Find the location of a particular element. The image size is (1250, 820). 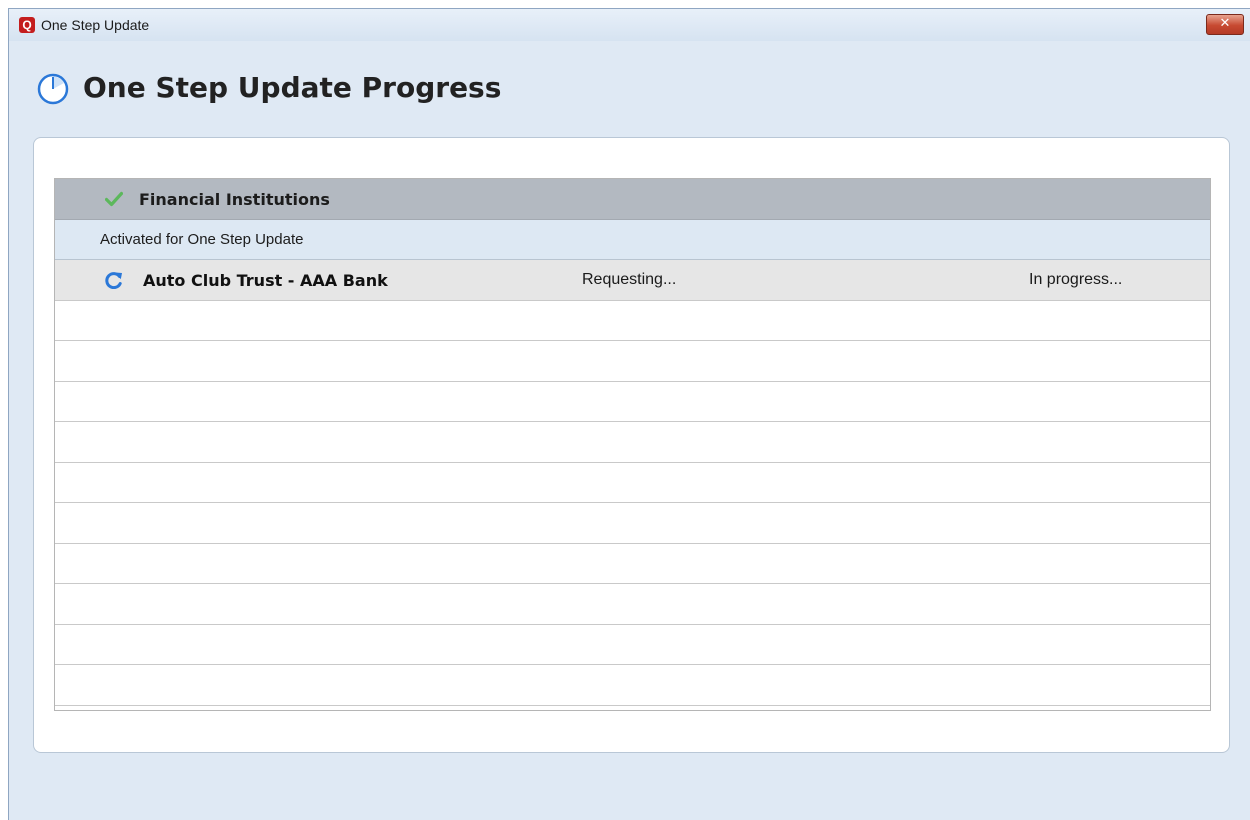

group-header-label: Financial Institutions is located at coordinates (234, 199).